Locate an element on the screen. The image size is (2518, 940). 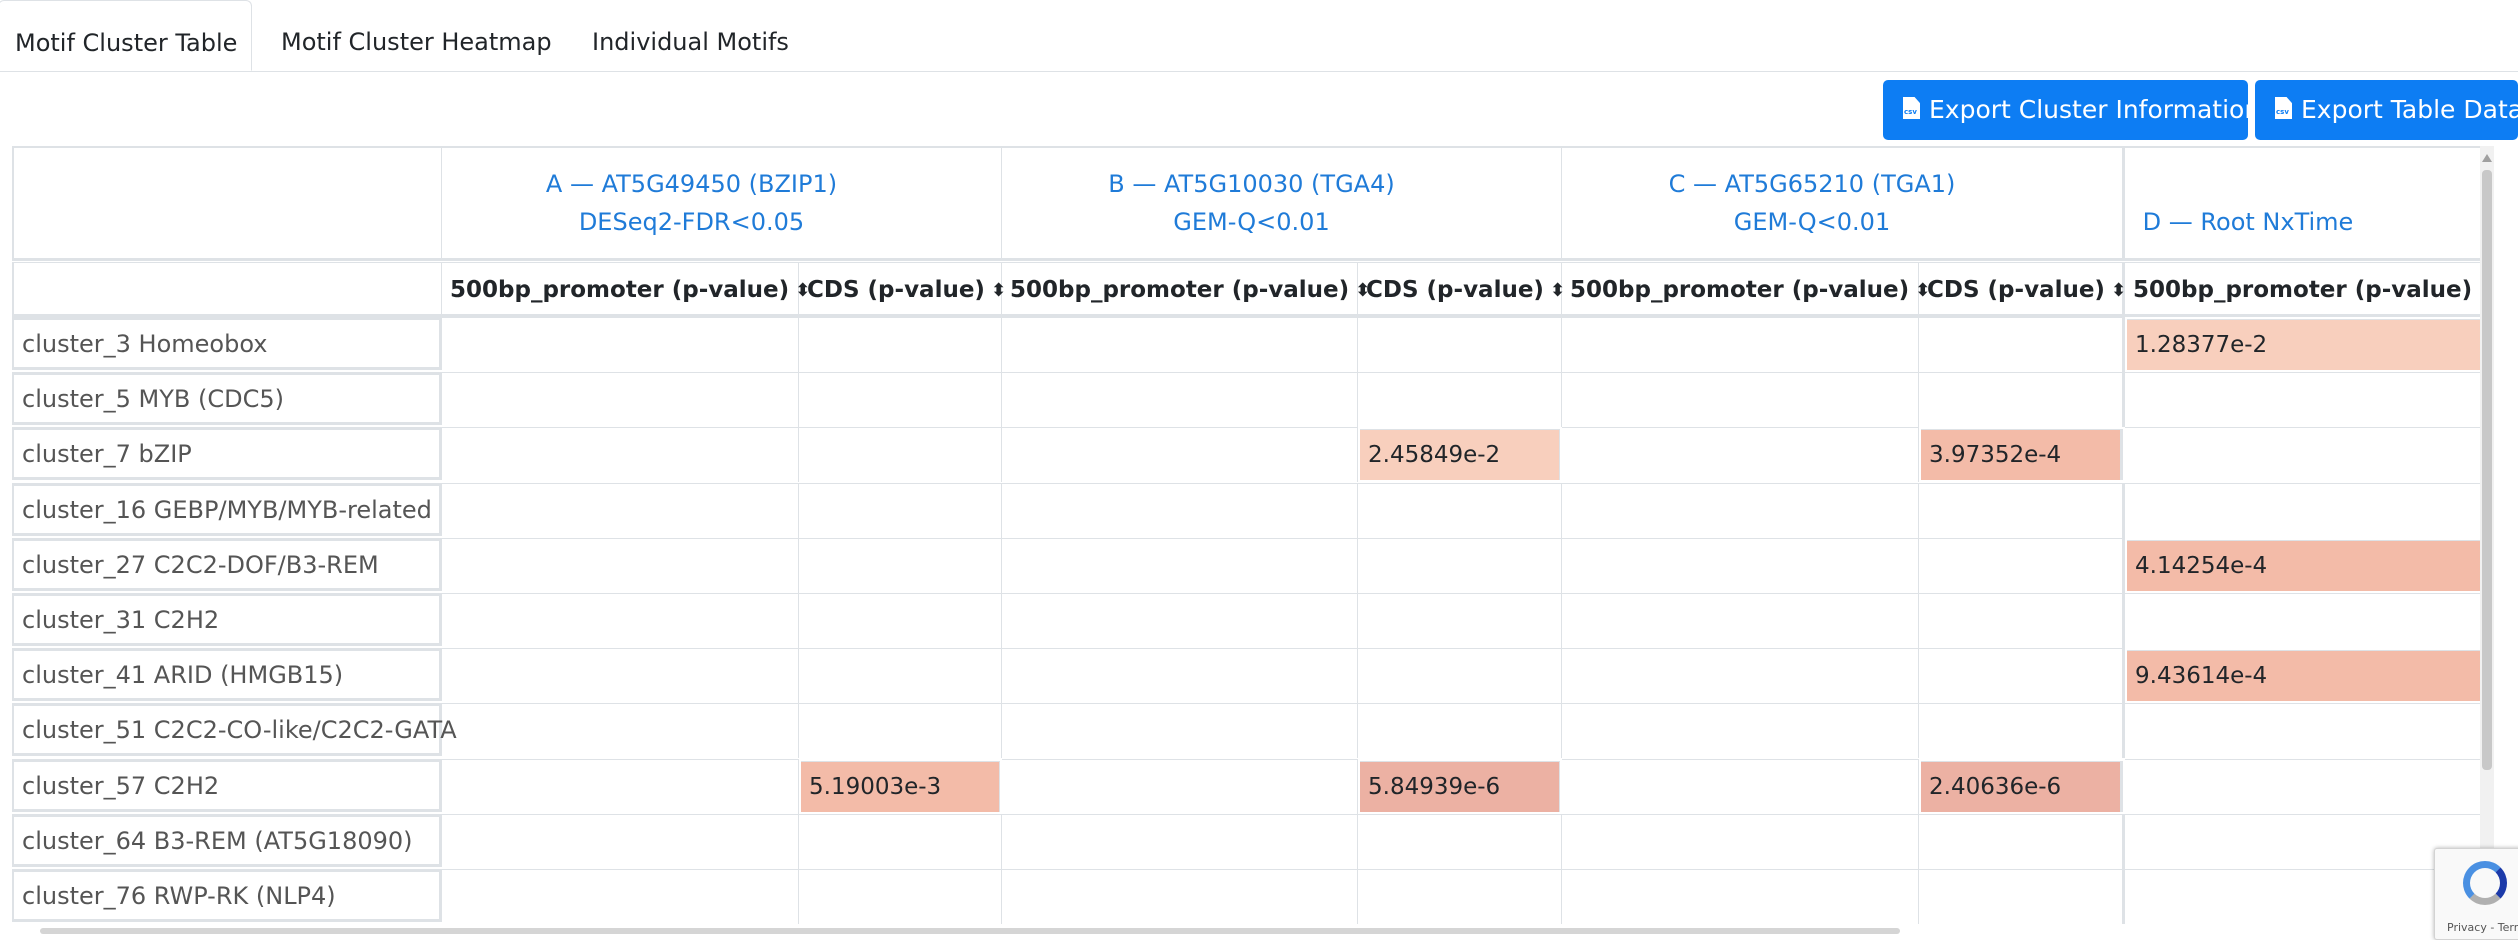
column-header-a-cds: CDS (p-value) ⬍ is located at coordinates (902, 289).